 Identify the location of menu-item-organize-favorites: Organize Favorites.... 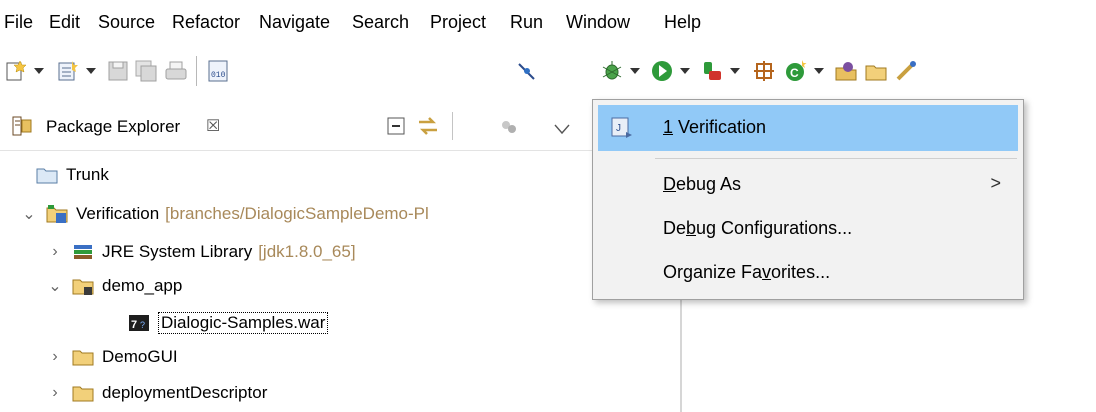
(808, 273).